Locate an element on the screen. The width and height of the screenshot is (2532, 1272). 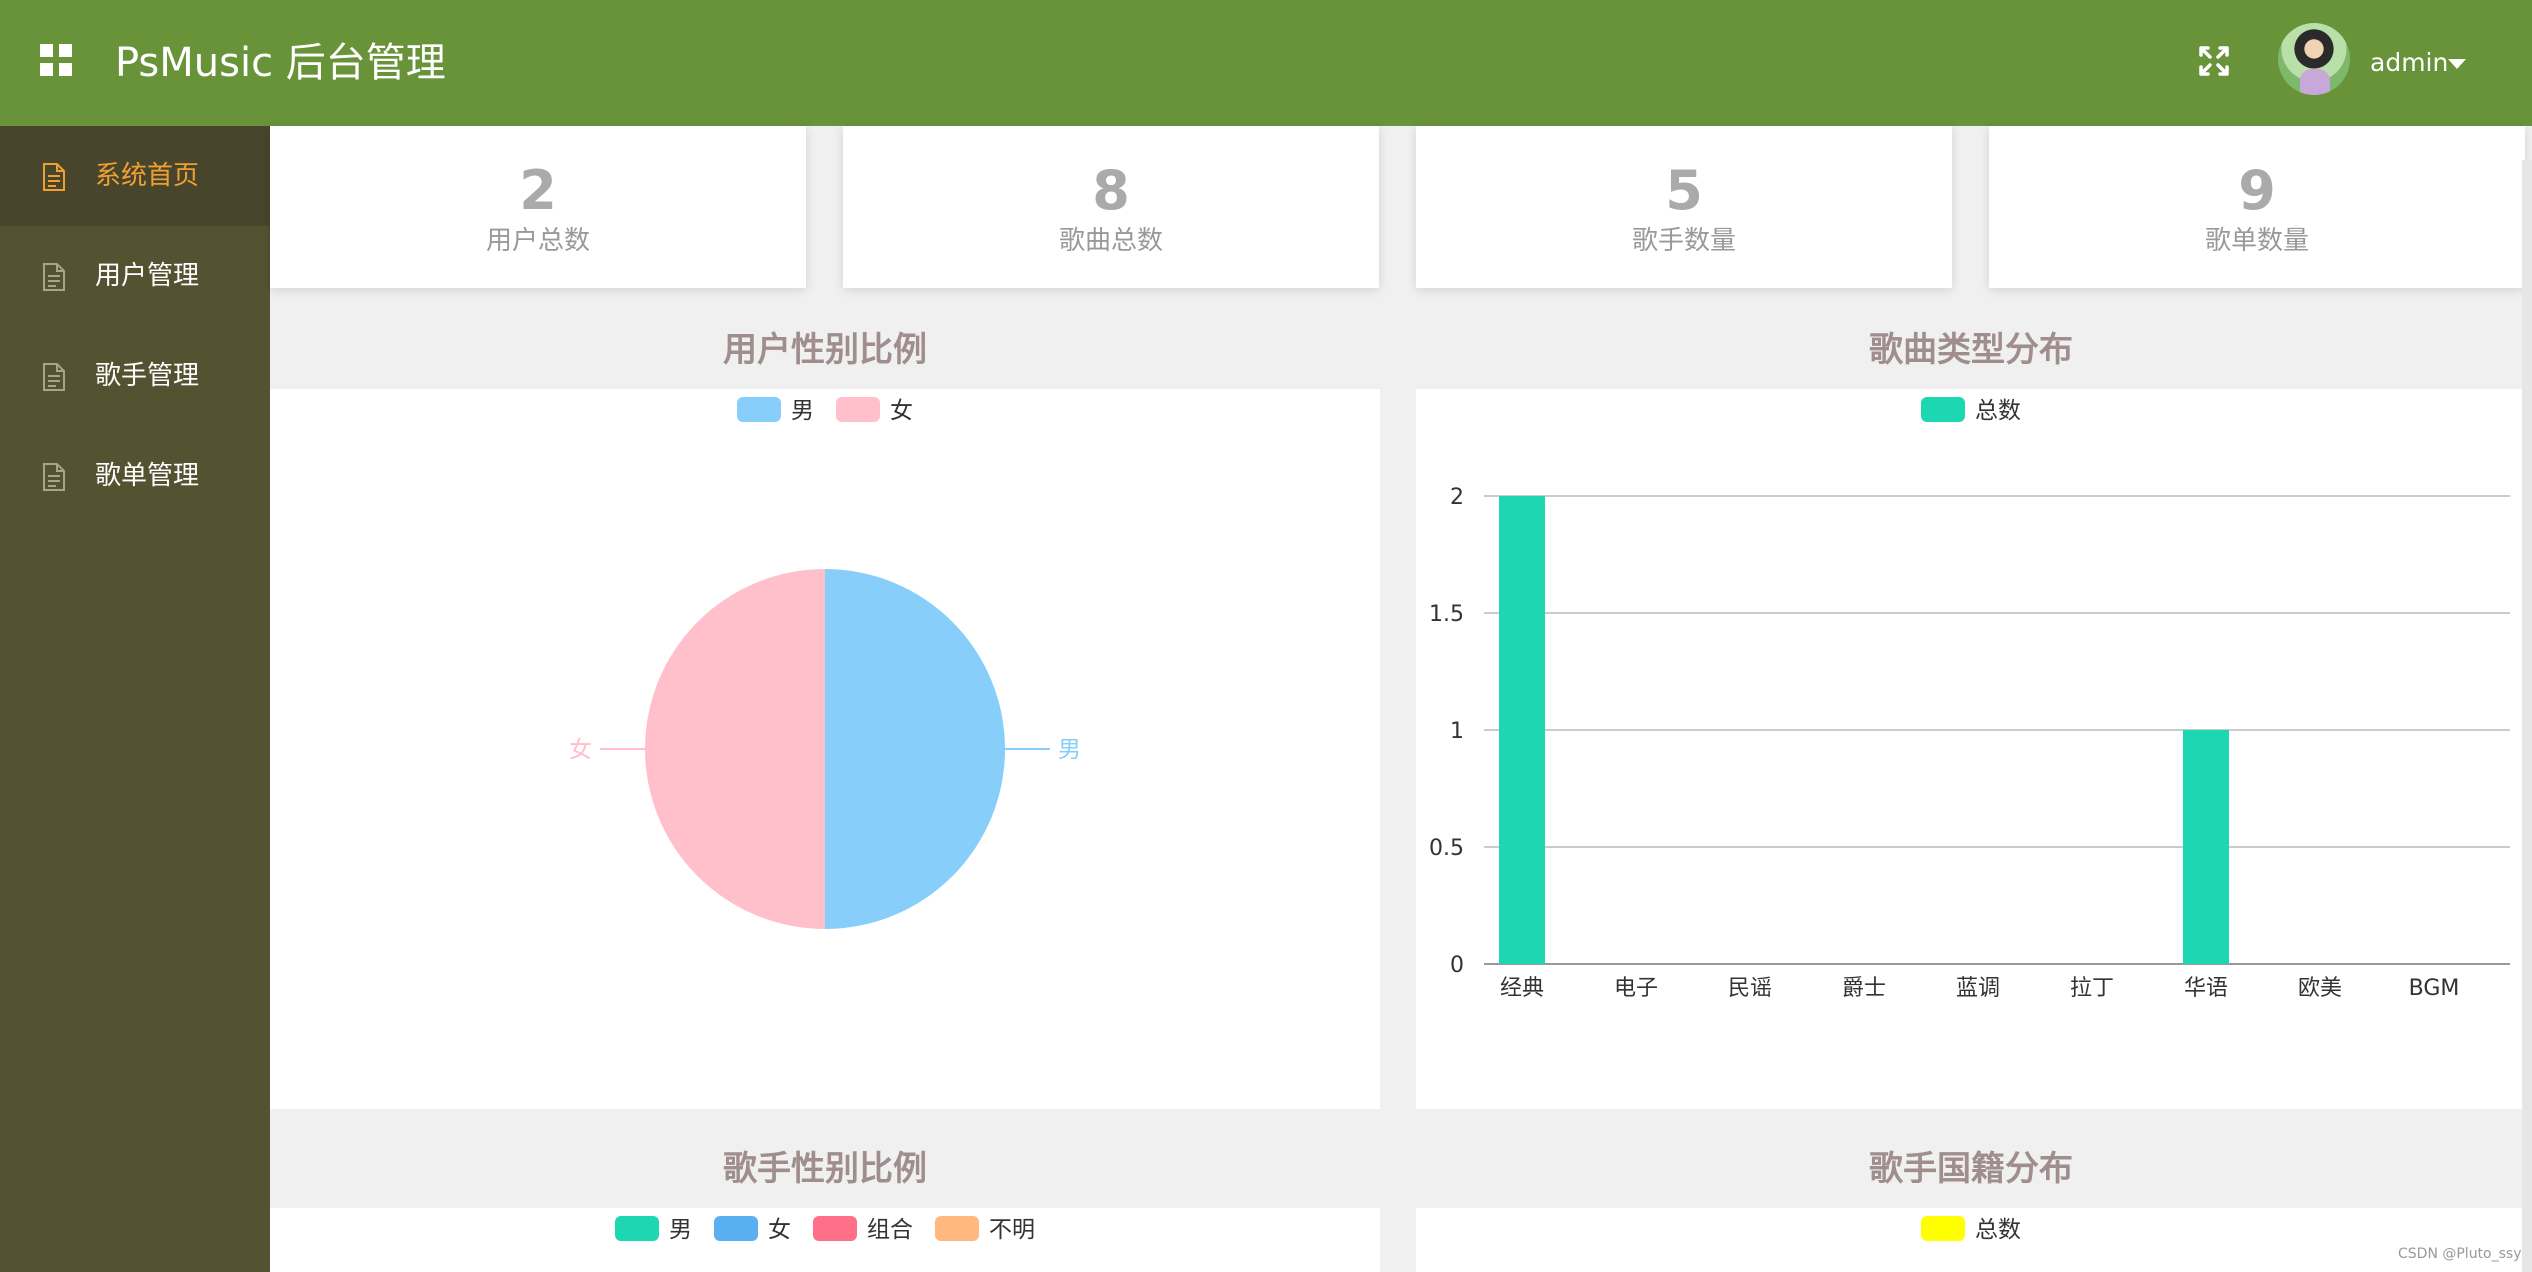
singer-country-bar-chart: 总数 is located at coordinates (1971, 1229).